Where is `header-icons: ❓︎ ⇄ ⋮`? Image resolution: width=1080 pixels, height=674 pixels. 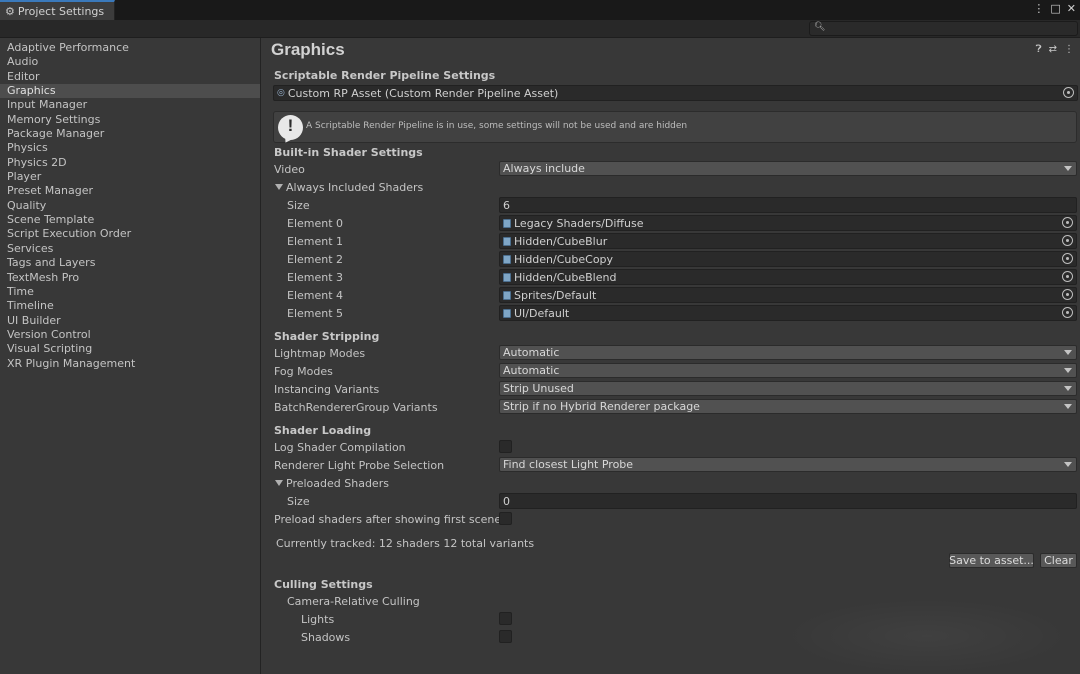 header-icons: ❓︎ ⇄ ⋮ is located at coordinates (1055, 49).